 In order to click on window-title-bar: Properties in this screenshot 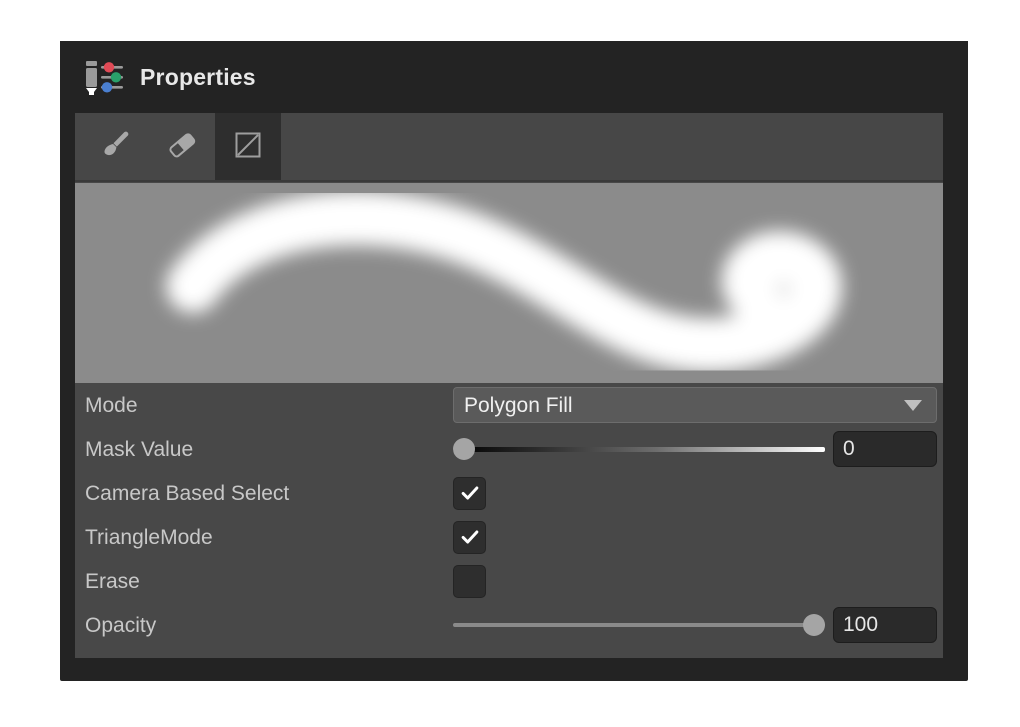, I will do `click(514, 77)`.